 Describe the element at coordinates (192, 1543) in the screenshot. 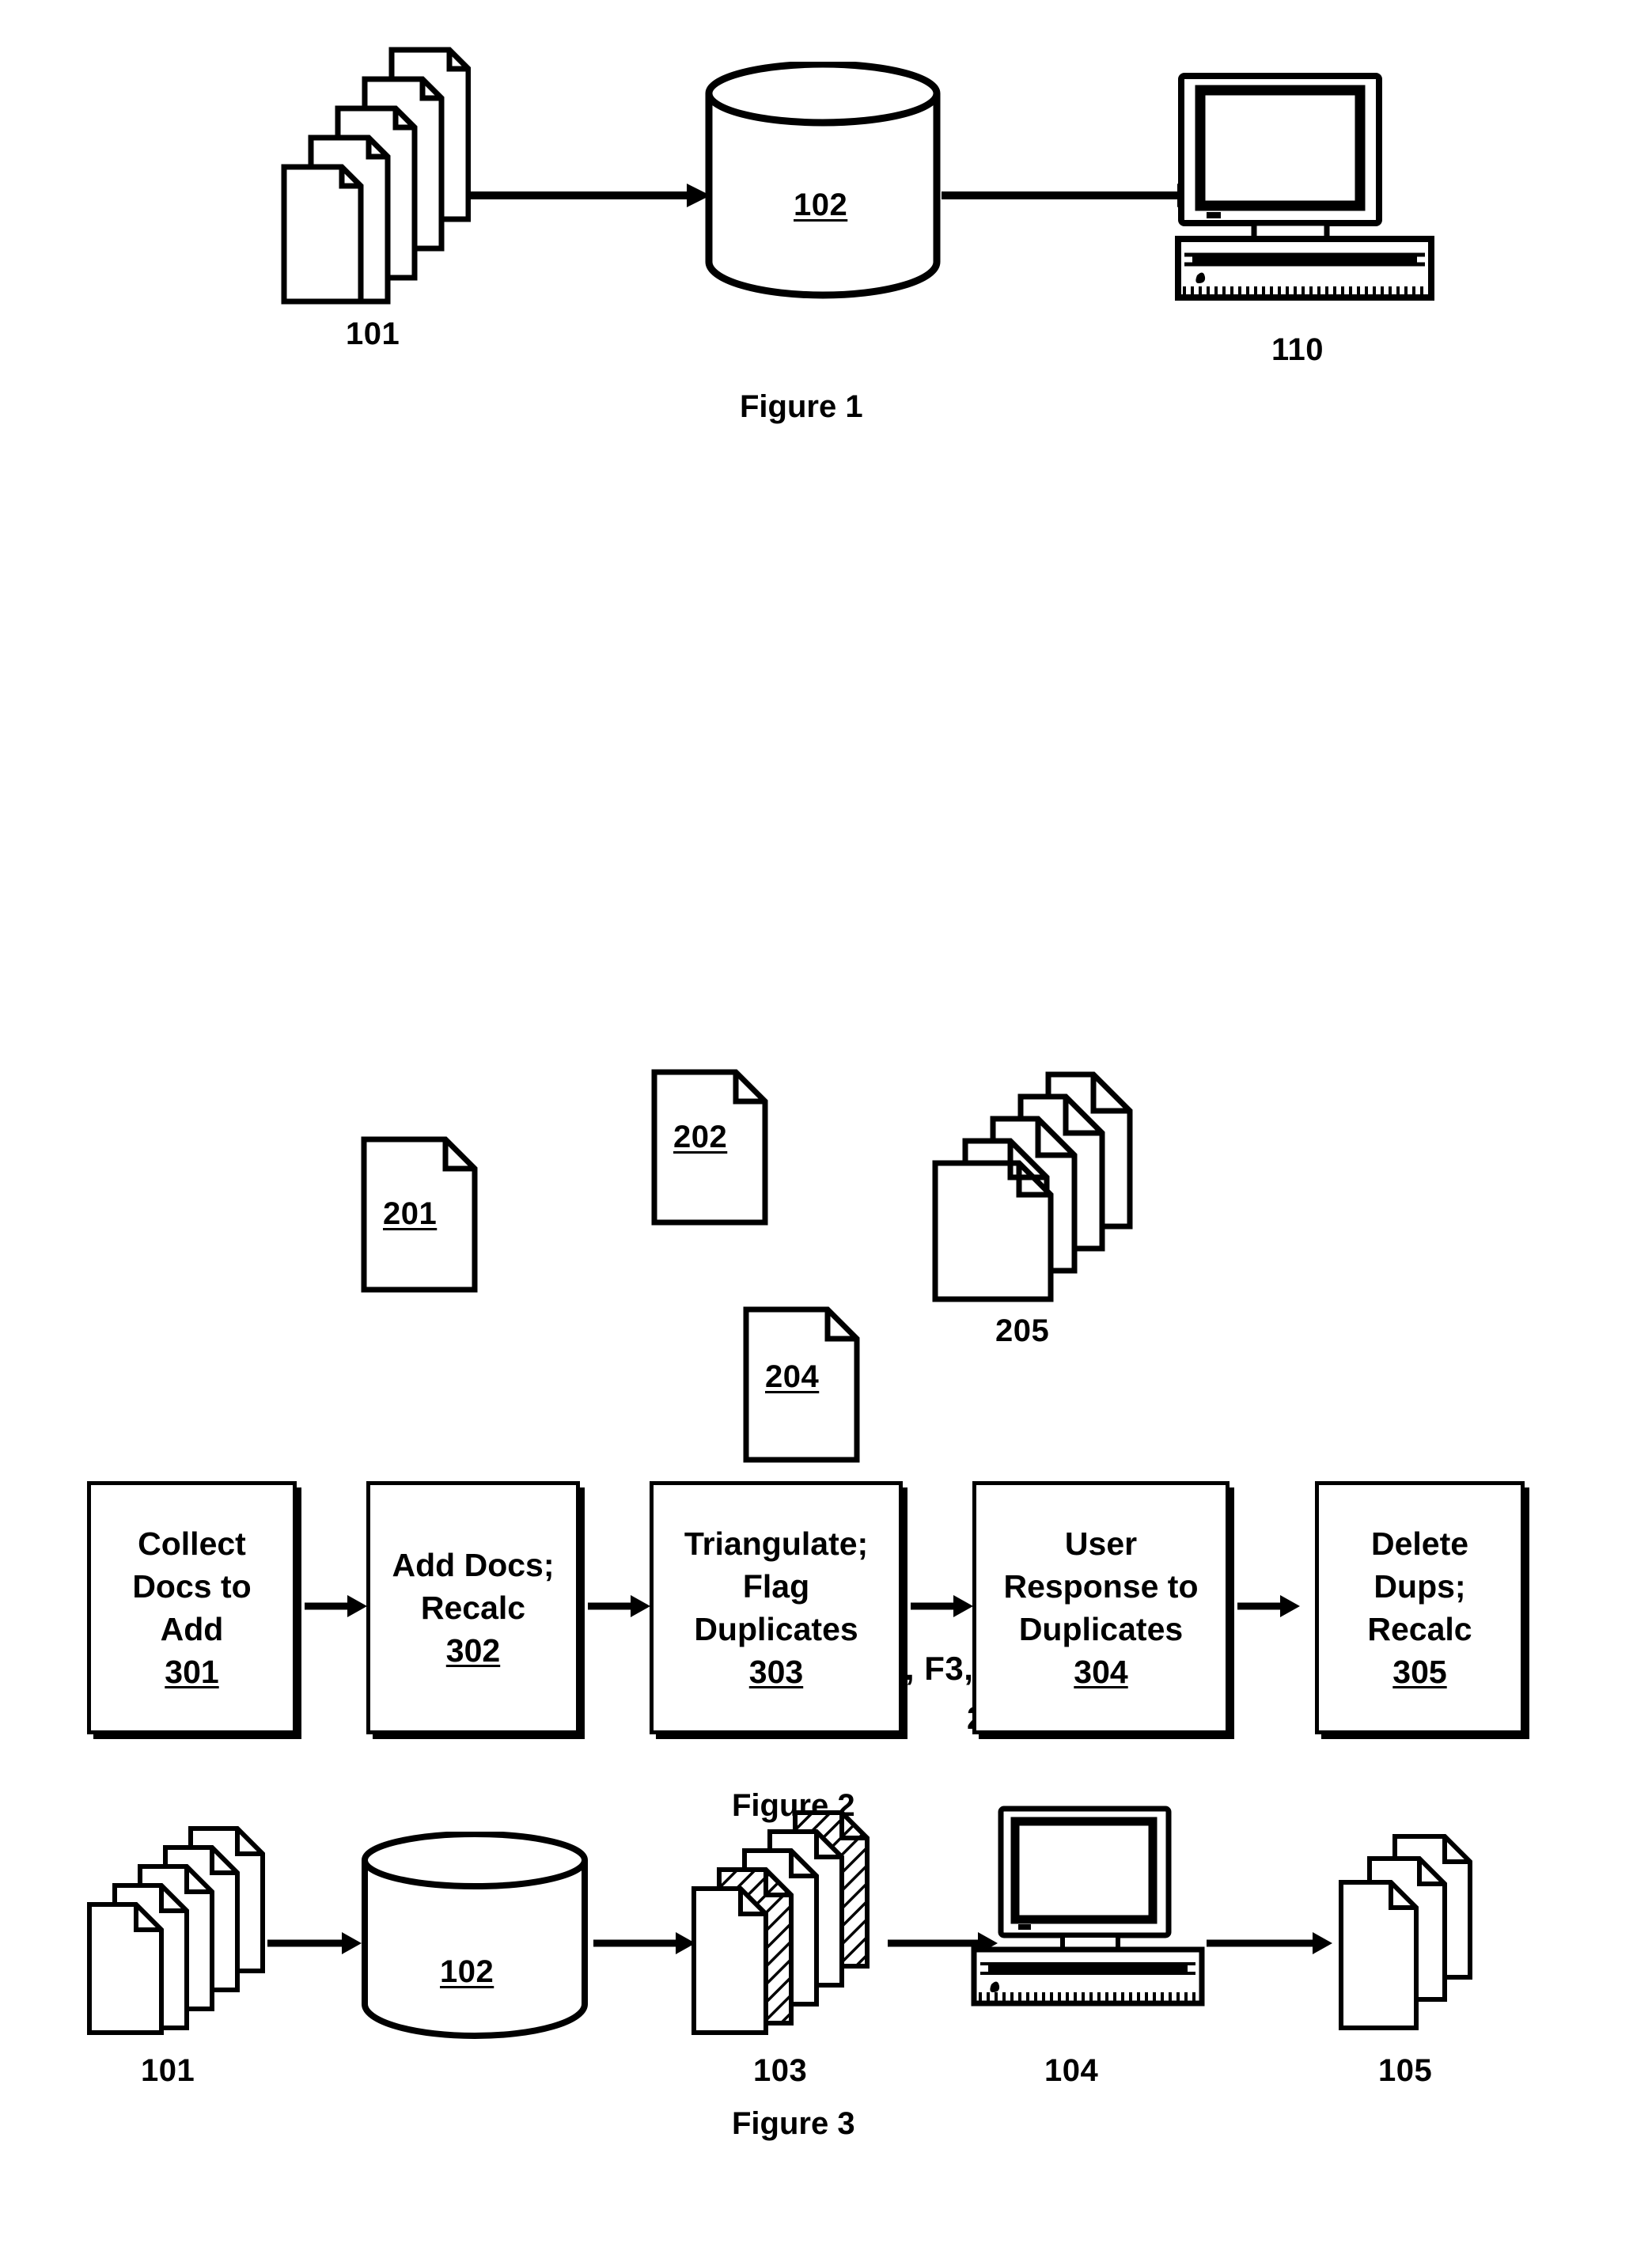

I see `flow-step-301-line-1: Collect` at that location.